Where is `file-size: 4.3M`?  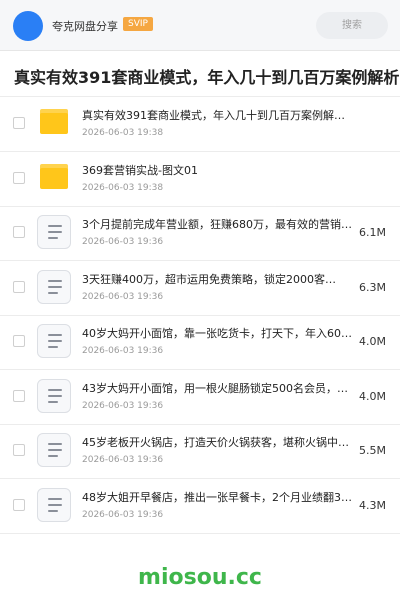
file-size: 4.3M is located at coordinates (372, 505).